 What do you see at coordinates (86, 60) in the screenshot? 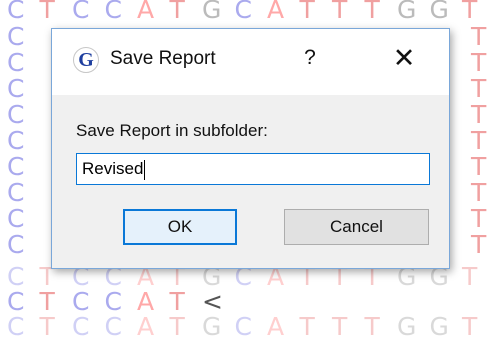
I see `app-logo-icon: G` at bounding box center [86, 60].